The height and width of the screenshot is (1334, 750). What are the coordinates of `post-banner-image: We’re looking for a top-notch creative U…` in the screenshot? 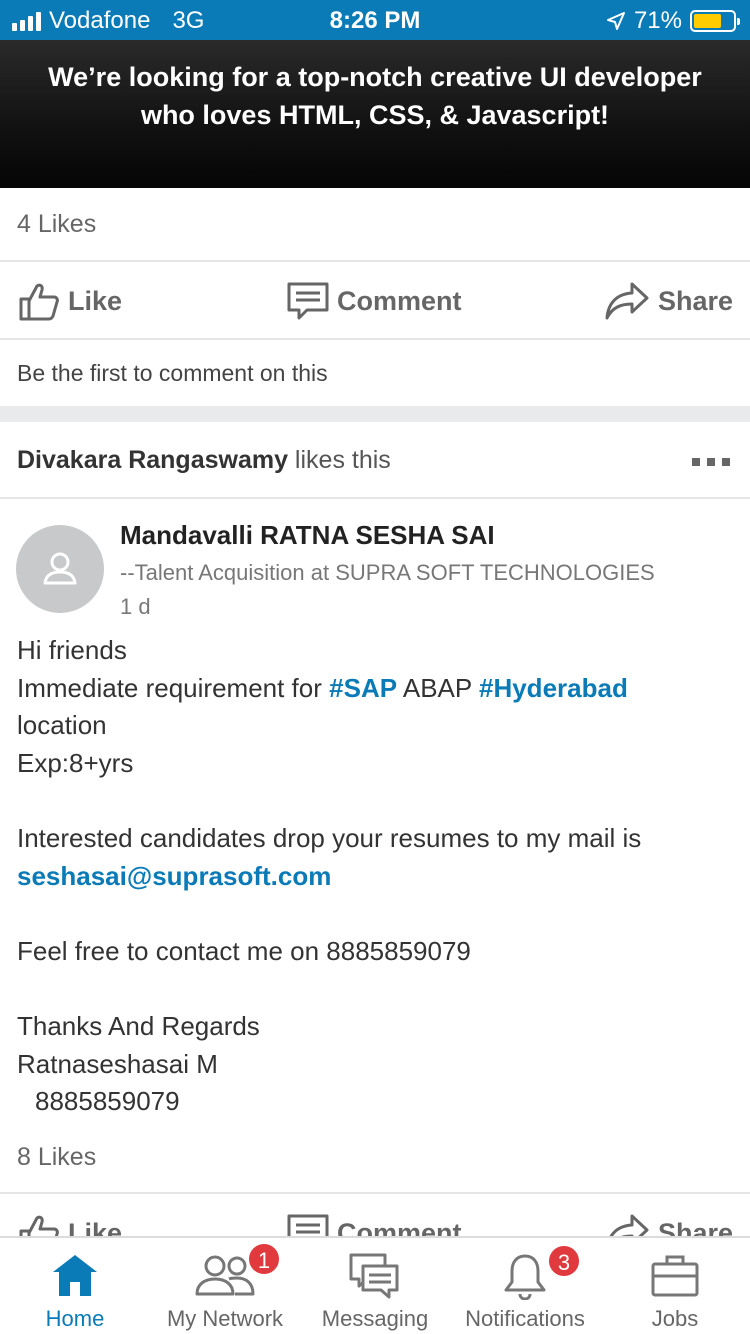 It's located at (375, 114).